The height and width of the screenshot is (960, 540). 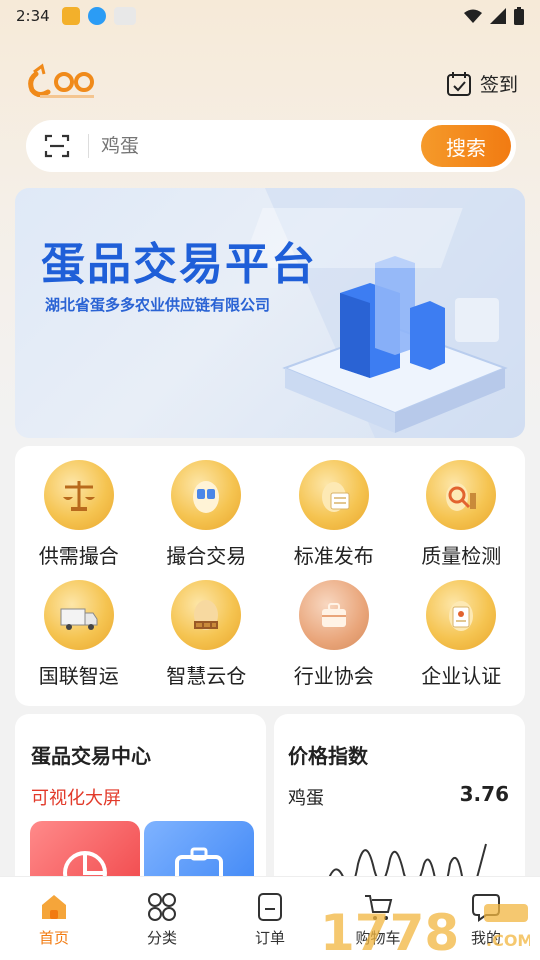 What do you see at coordinates (161, 938) in the screenshot?
I see `tab-label: 分类` at bounding box center [161, 938].